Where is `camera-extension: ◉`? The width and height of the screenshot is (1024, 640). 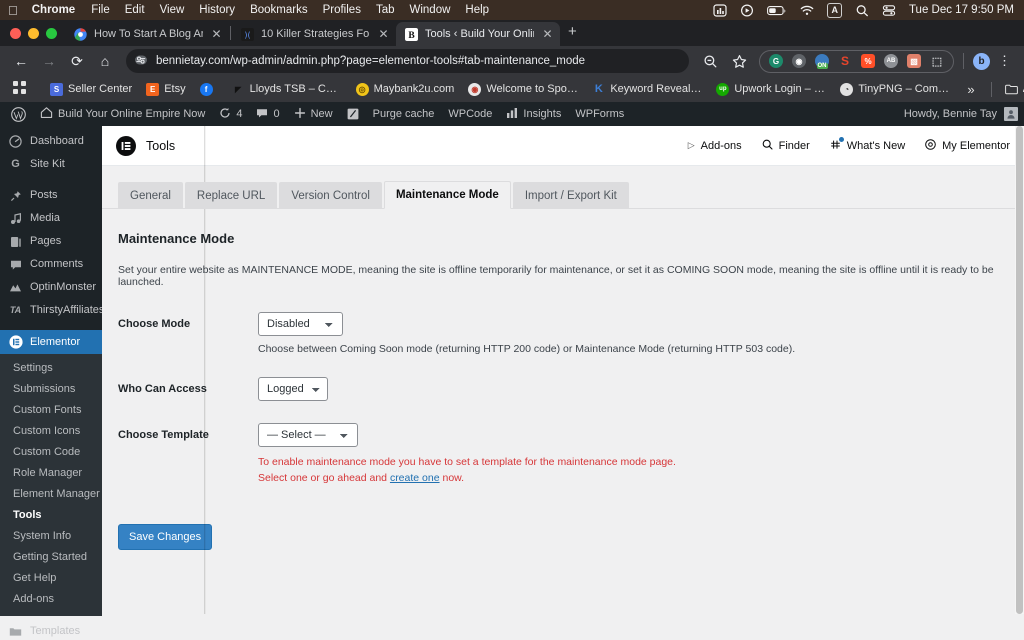
camera-extension: ◉ is located at coordinates (799, 61).